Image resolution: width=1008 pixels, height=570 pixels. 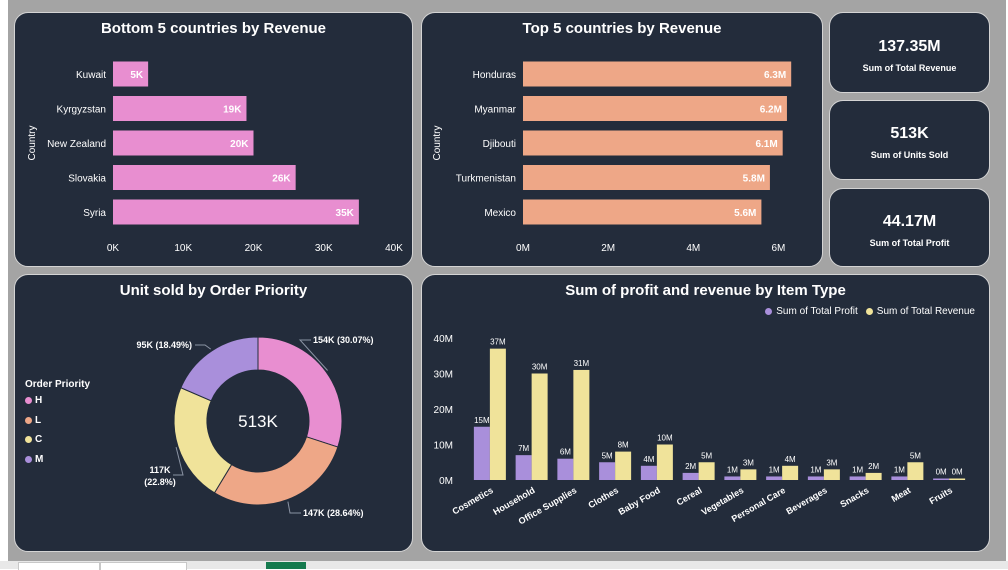 I want to click on category-label: Mexico, so click(x=500, y=213).